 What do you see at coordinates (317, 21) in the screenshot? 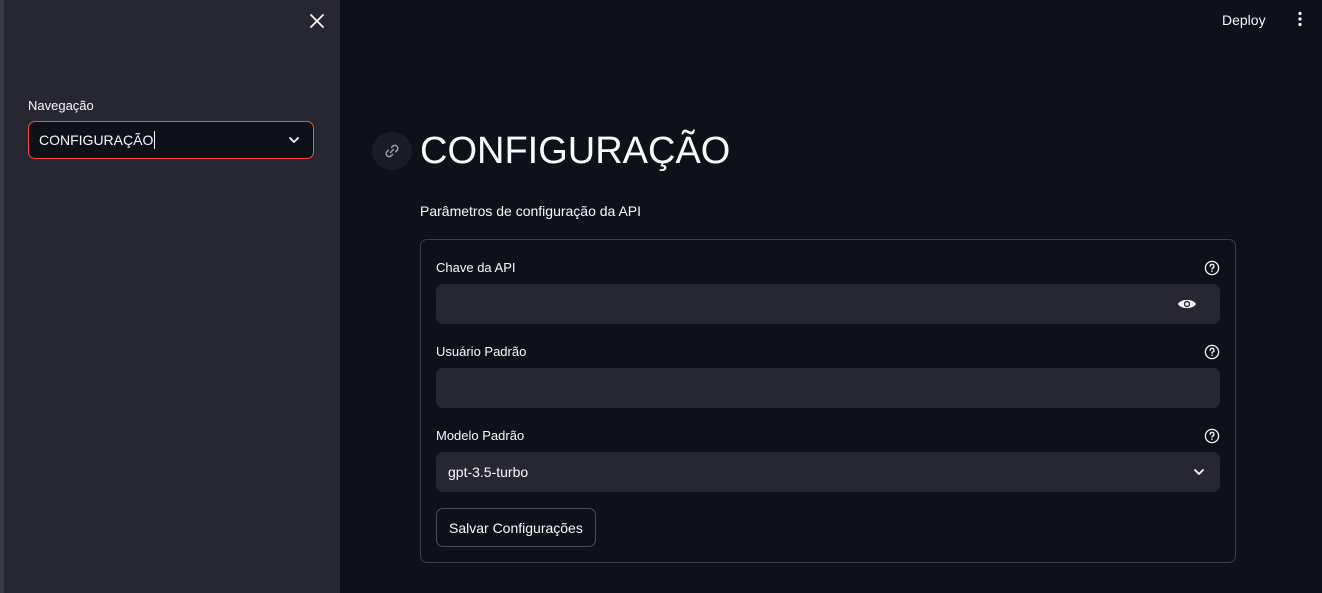
I see `close-icon` at bounding box center [317, 21].